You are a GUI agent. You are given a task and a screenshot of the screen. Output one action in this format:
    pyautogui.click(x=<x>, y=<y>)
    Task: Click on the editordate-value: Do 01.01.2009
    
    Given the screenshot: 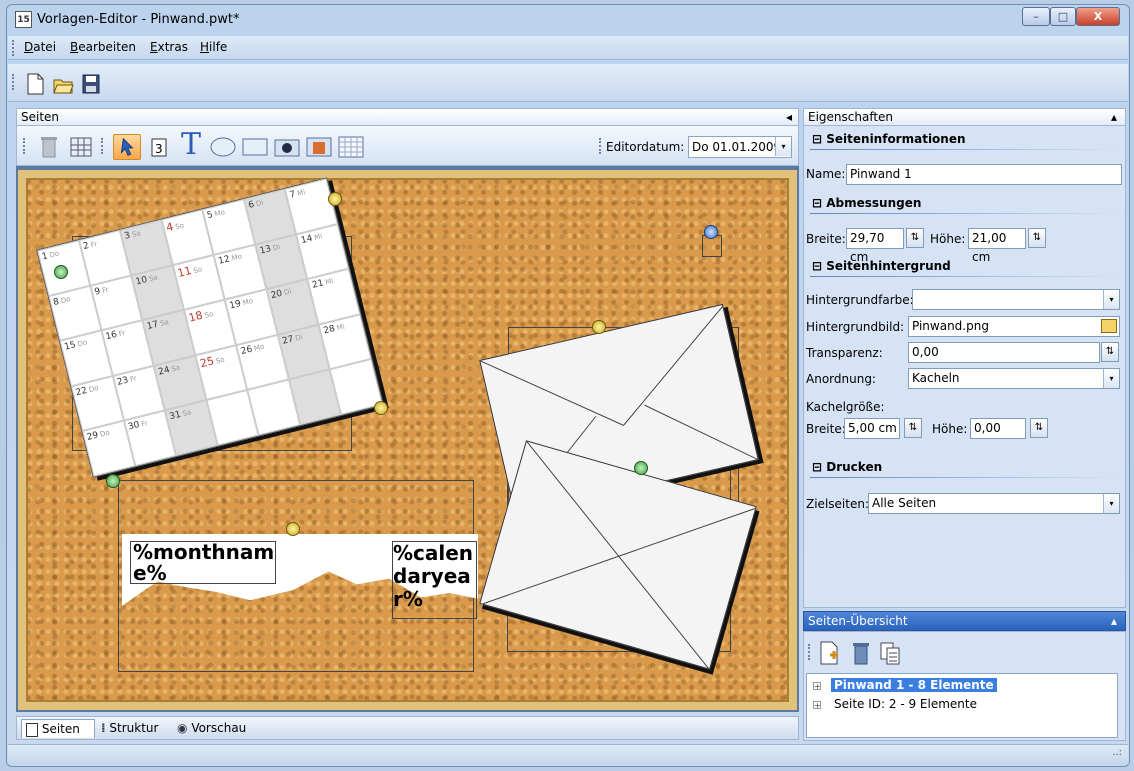 What is the action you would take?
    pyautogui.click(x=737, y=147)
    